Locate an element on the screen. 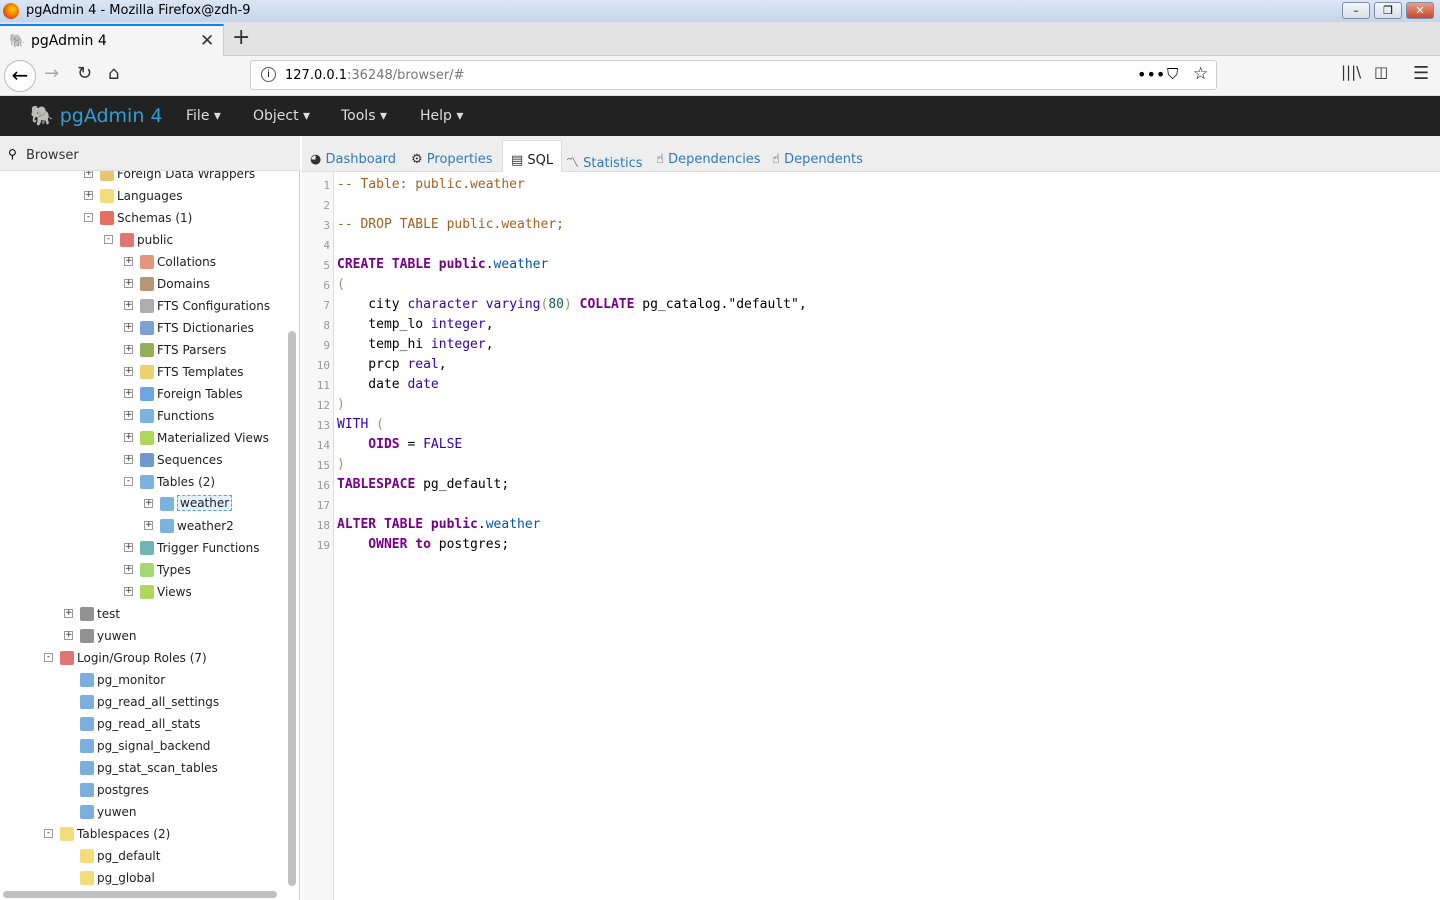  tree-item: + Collations is located at coordinates (143, 263).